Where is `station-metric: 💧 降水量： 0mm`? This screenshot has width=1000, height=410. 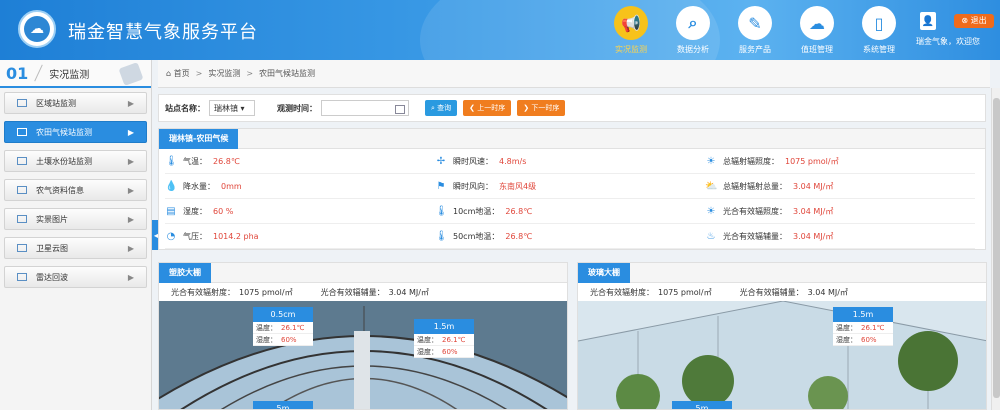
station-metric: 💧 降水量： 0mm is located at coordinates (300, 186).